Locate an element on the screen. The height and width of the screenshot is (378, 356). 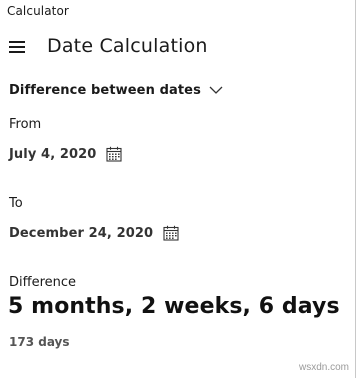
calculation-mode-dropdown: Difference between dates is located at coordinates (116, 90).